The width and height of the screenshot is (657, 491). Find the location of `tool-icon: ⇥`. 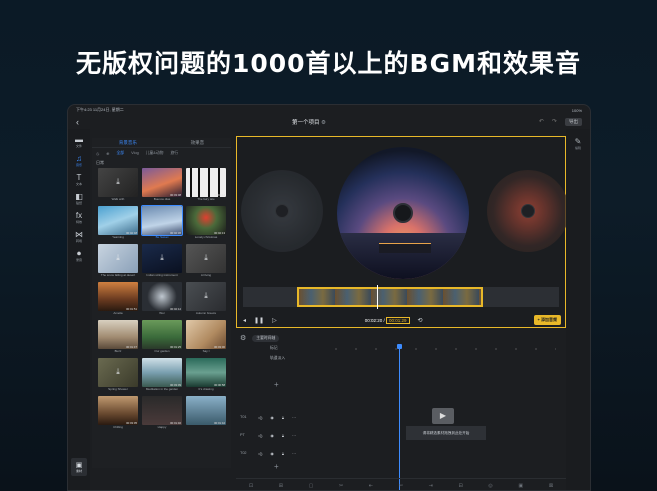

tool-icon: ⇥ is located at coordinates (431, 486).